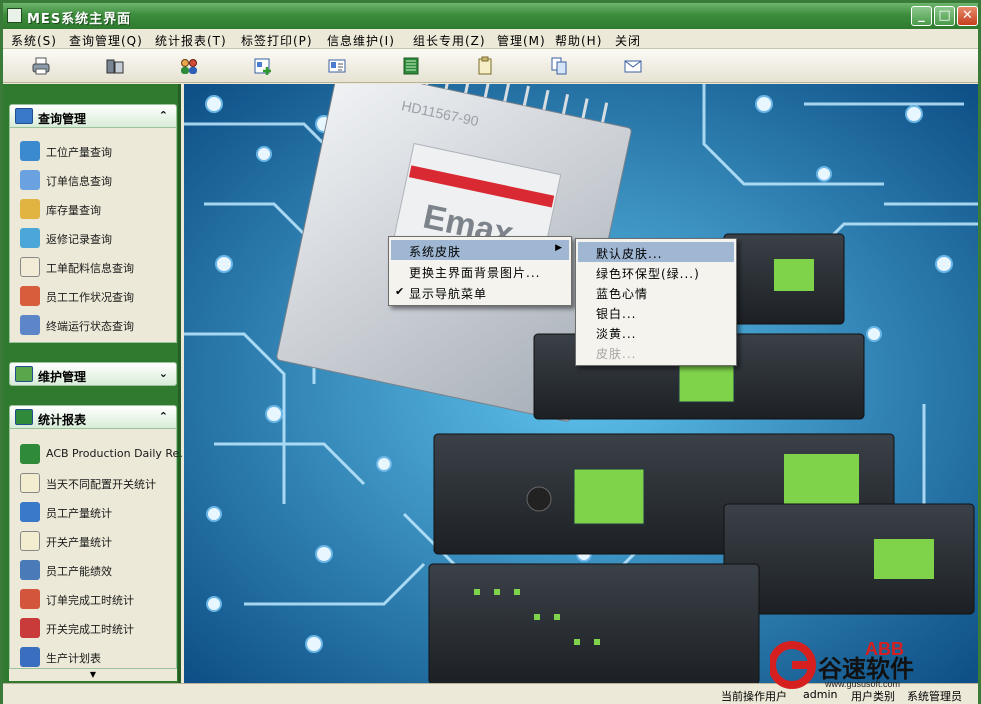 The height and width of the screenshot is (704, 981). What do you see at coordinates (449, 40) in the screenshot?
I see `menu-team-leader: 组长专用(Z)` at bounding box center [449, 40].